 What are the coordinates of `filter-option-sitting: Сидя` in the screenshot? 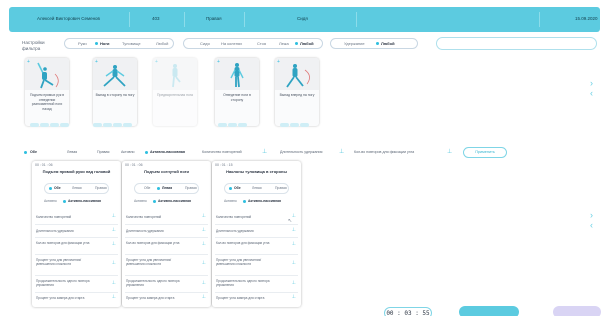 It's located at (205, 43).